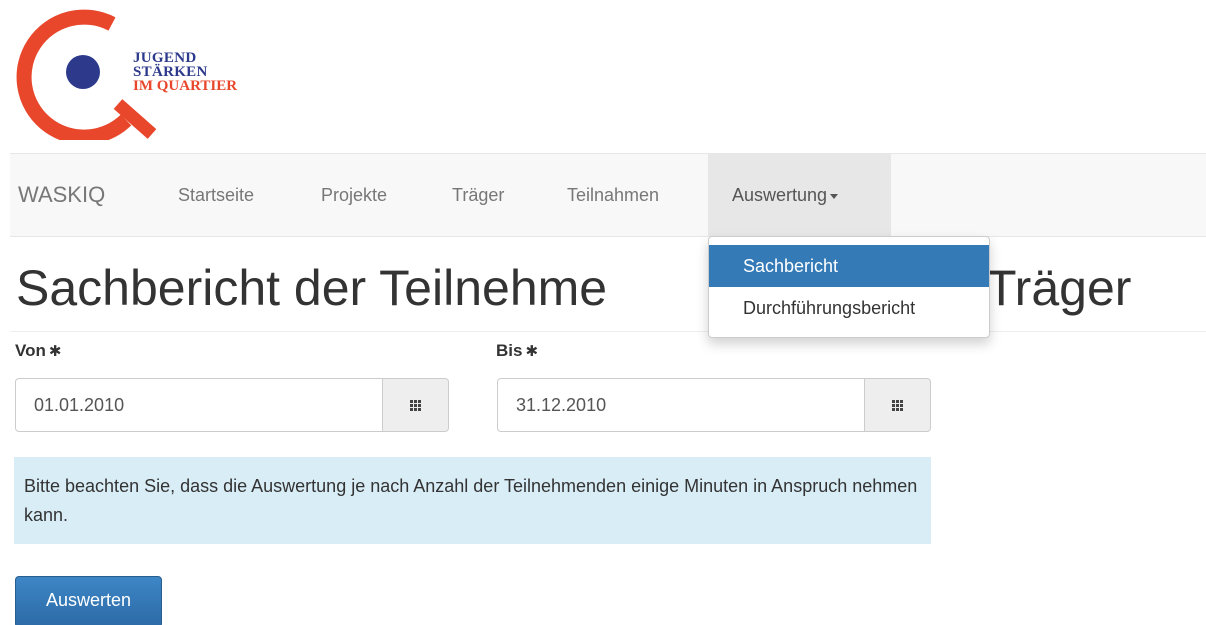 The height and width of the screenshot is (625, 1206). What do you see at coordinates (478, 195) in the screenshot?
I see `nav-item-traeger: Träger` at bounding box center [478, 195].